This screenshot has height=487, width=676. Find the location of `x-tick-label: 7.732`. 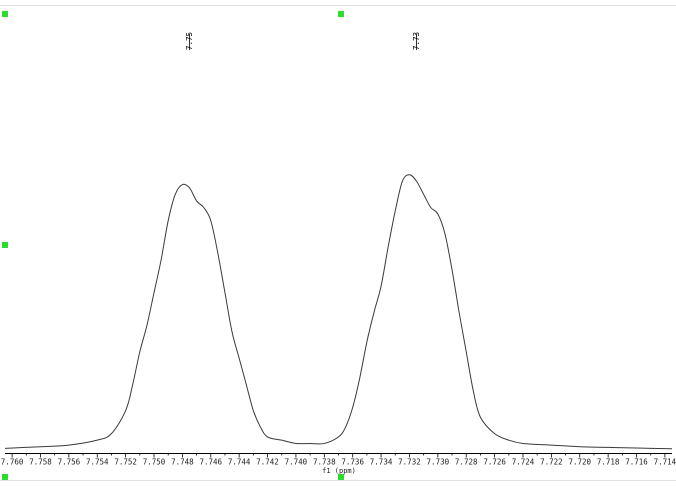

x-tick-label: 7.732 is located at coordinates (409, 462).